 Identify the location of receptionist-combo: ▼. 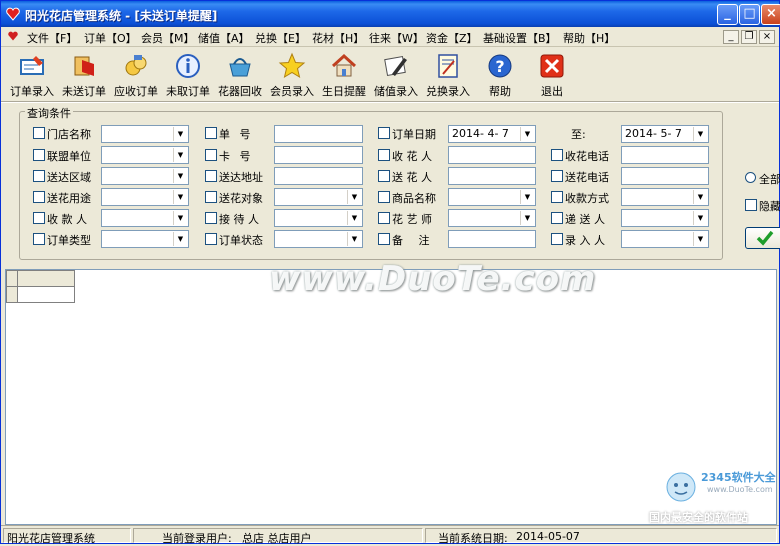
(318, 218).